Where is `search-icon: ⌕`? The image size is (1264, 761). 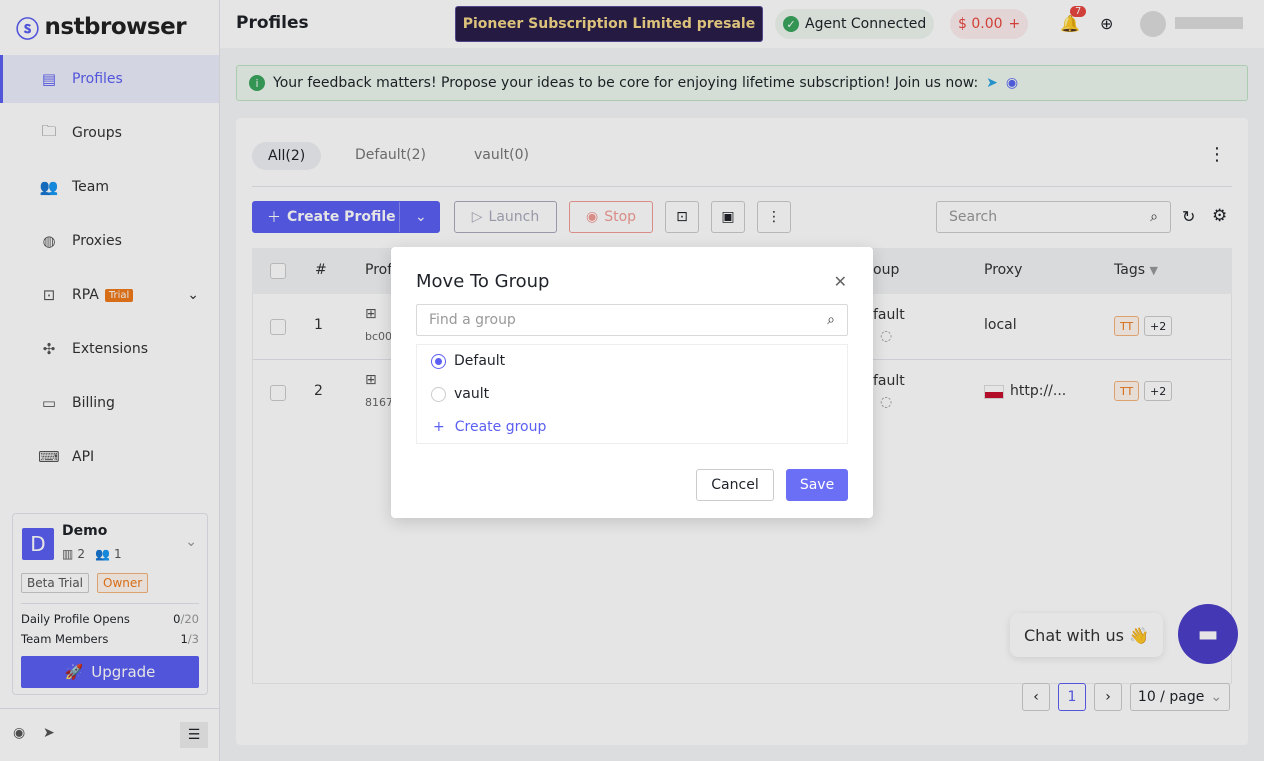
search-icon: ⌕ is located at coordinates (831, 320).